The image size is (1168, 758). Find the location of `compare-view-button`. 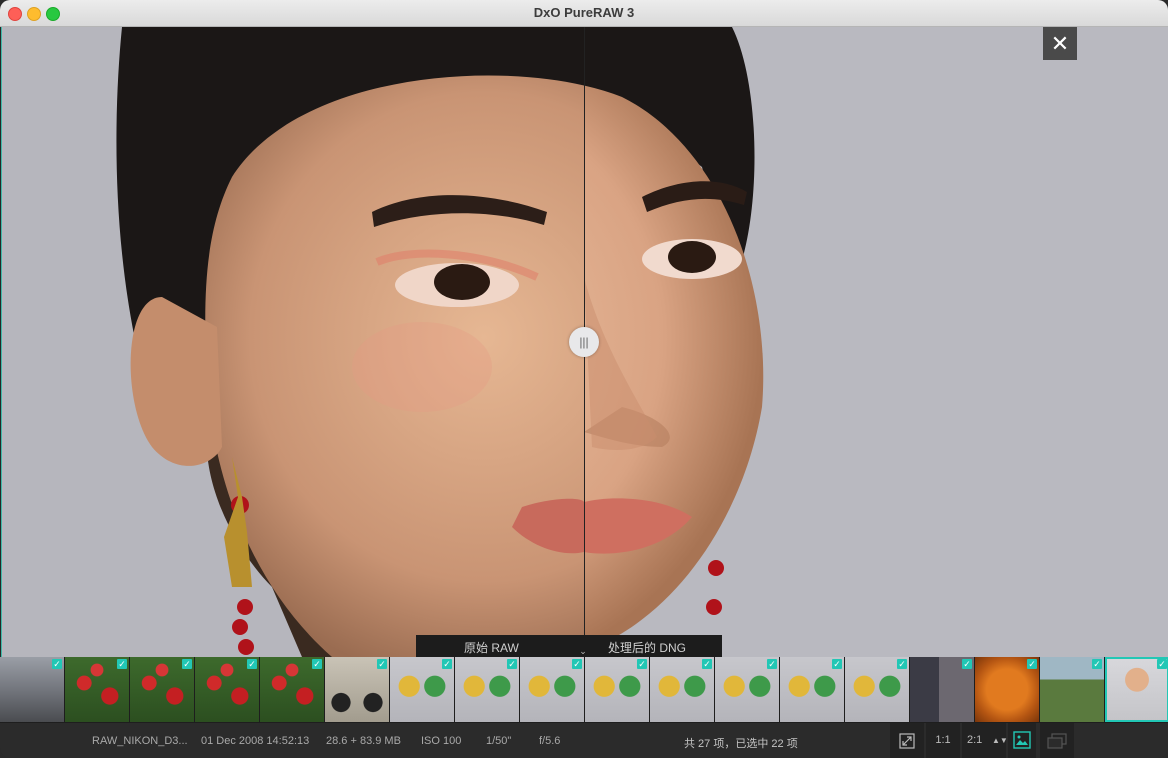

compare-view-button is located at coordinates (1057, 740).